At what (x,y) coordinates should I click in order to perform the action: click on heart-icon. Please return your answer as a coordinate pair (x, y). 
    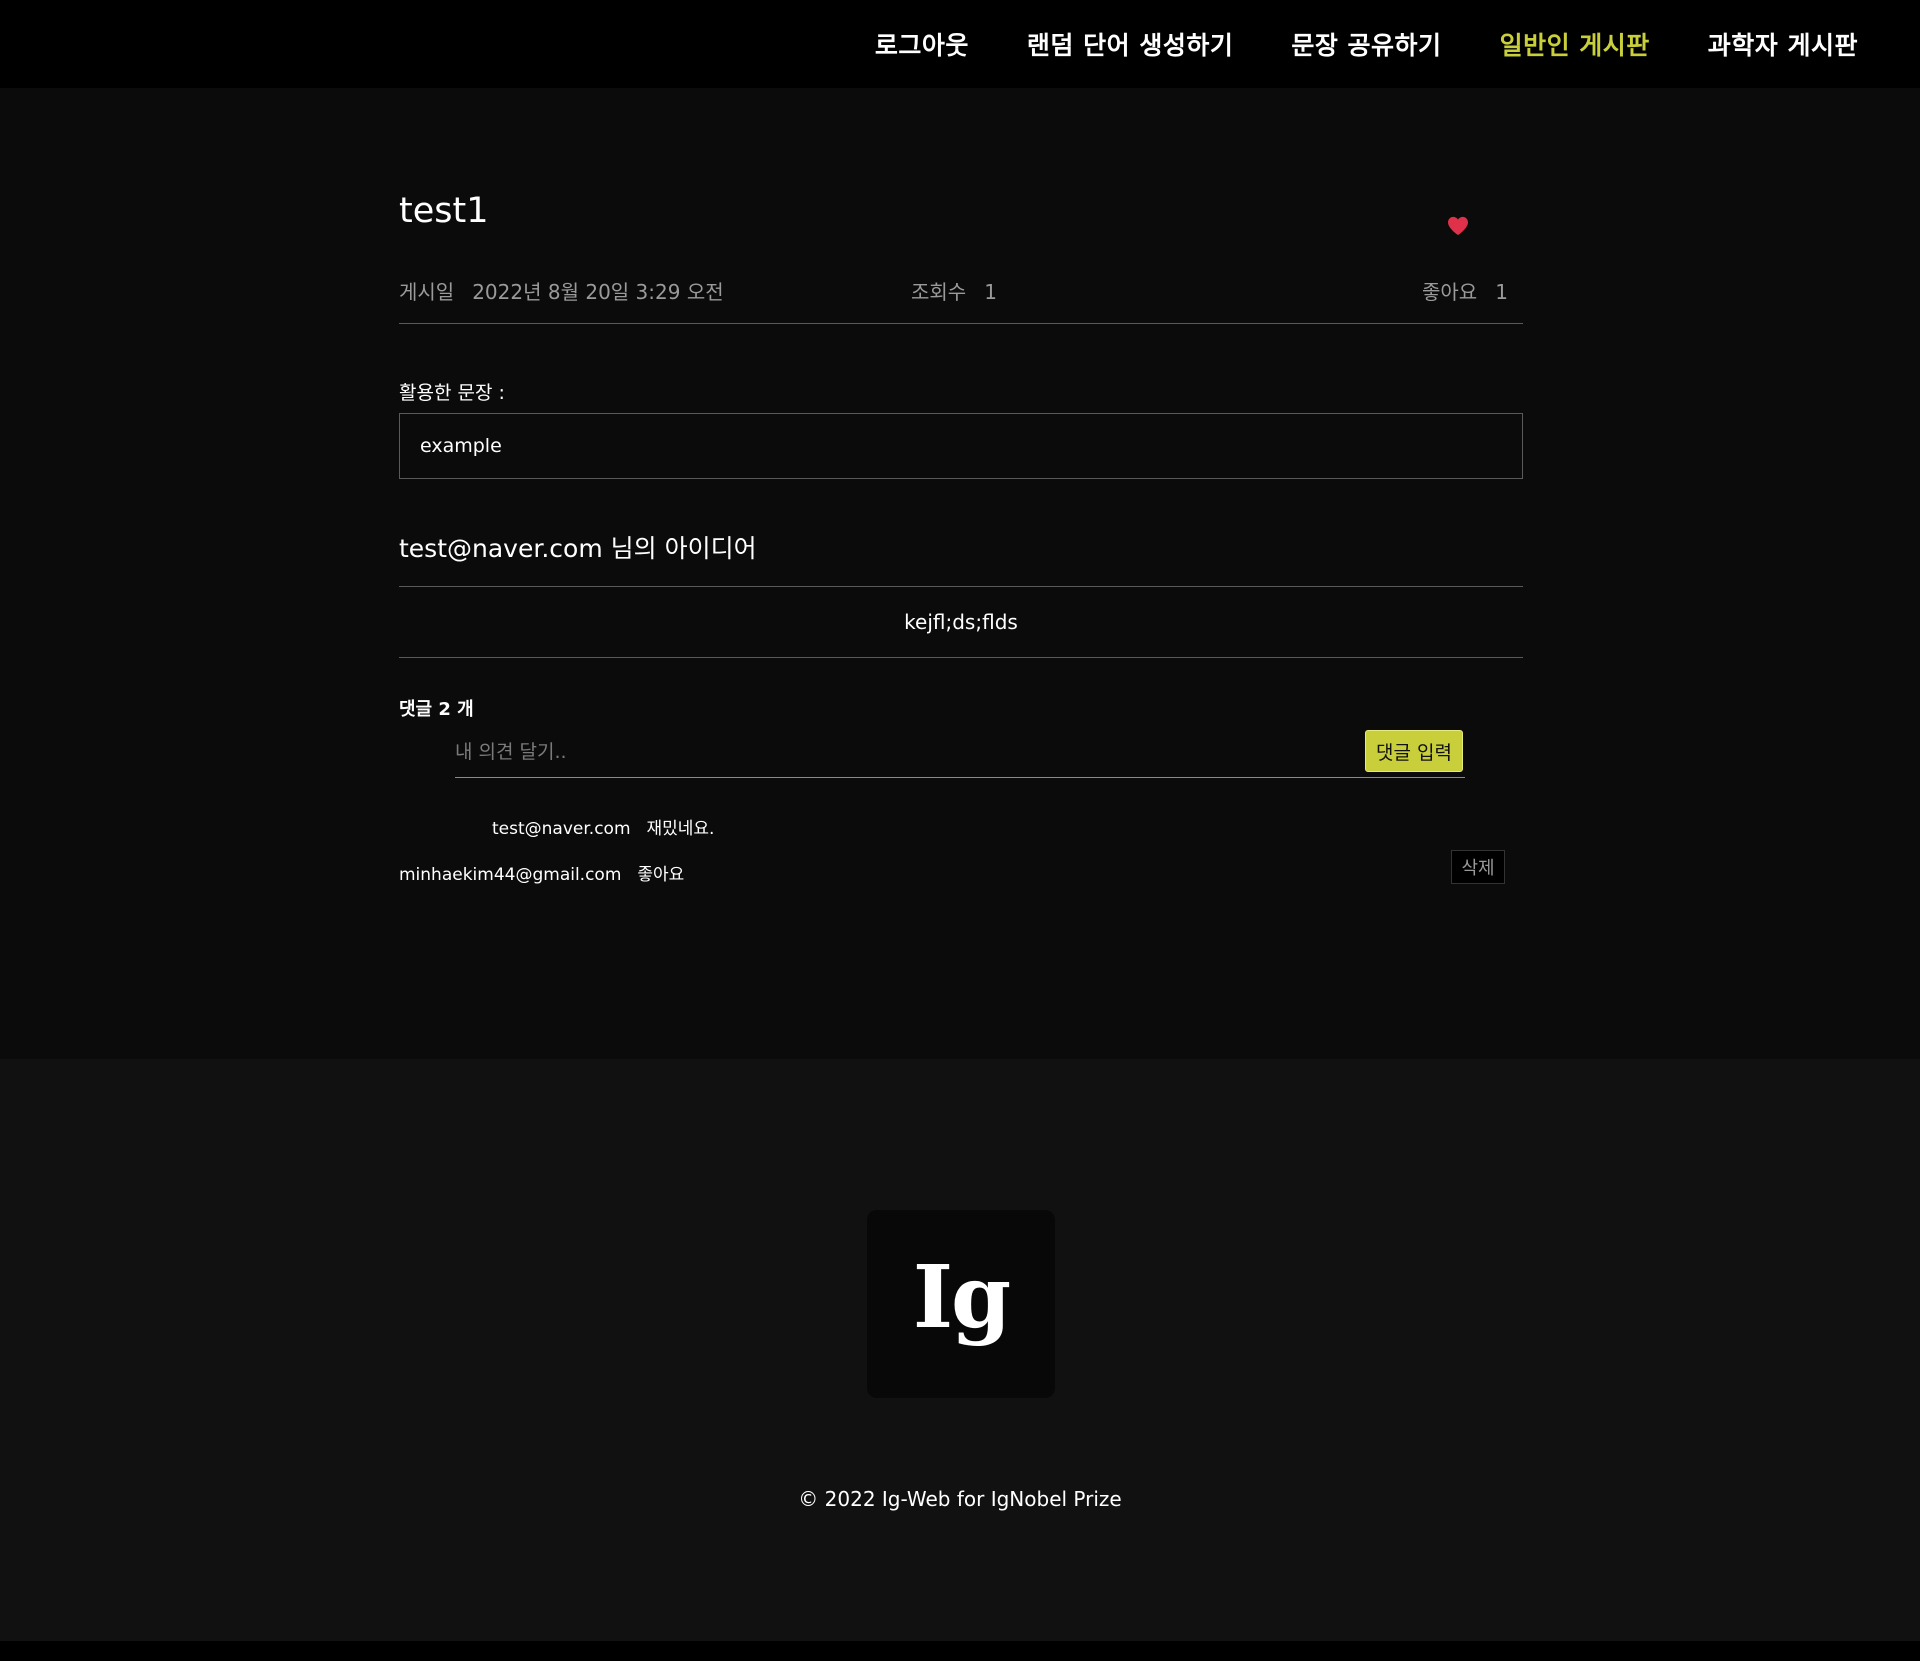
    Looking at the image, I should click on (1458, 226).